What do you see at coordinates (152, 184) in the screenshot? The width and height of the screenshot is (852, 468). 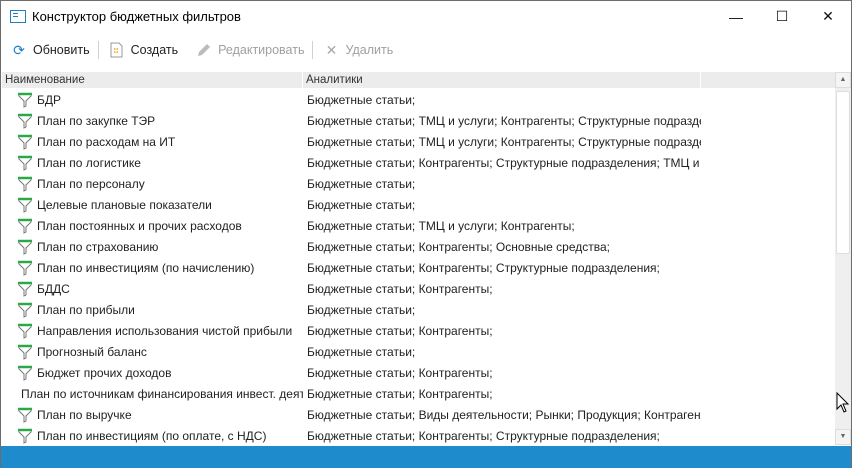 I see `filter-name-cell: План по персоналу` at bounding box center [152, 184].